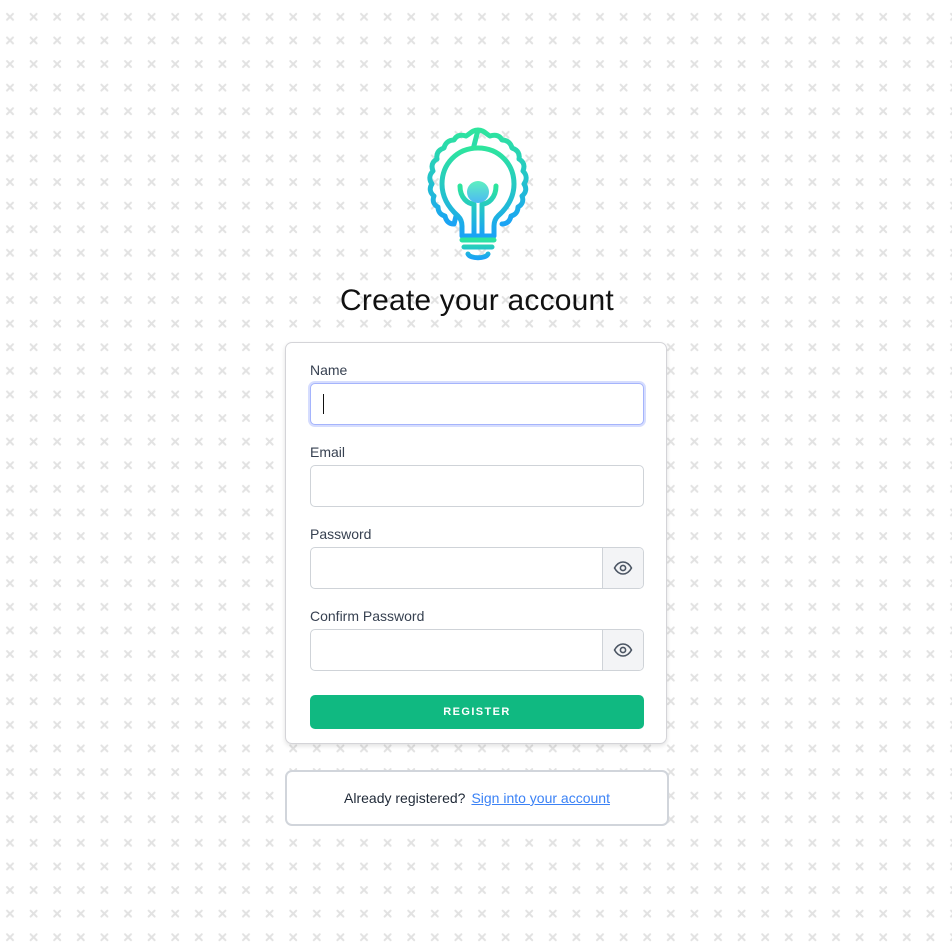  What do you see at coordinates (341, 534) in the screenshot?
I see `password-label: Password` at bounding box center [341, 534].